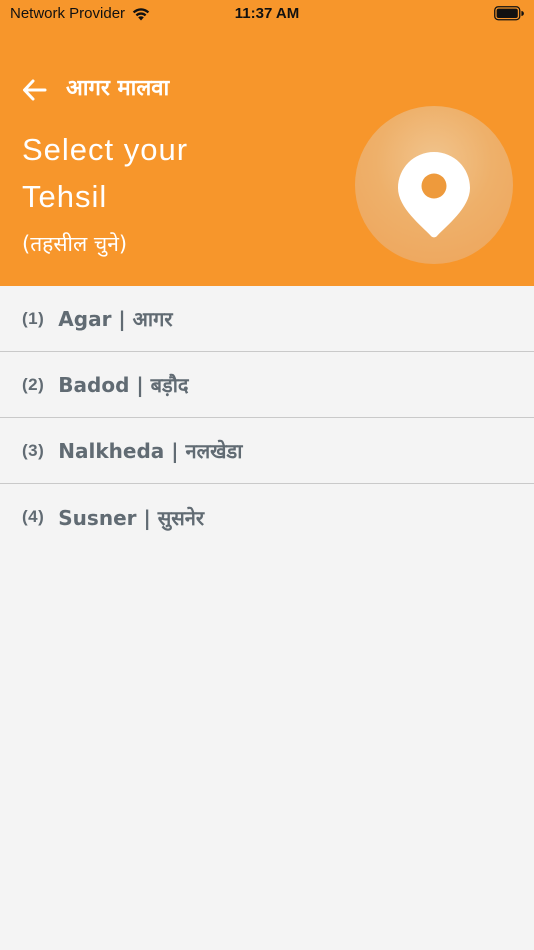  What do you see at coordinates (115, 319) in the screenshot?
I see `tehsil-item-name: Agar | आगर` at bounding box center [115, 319].